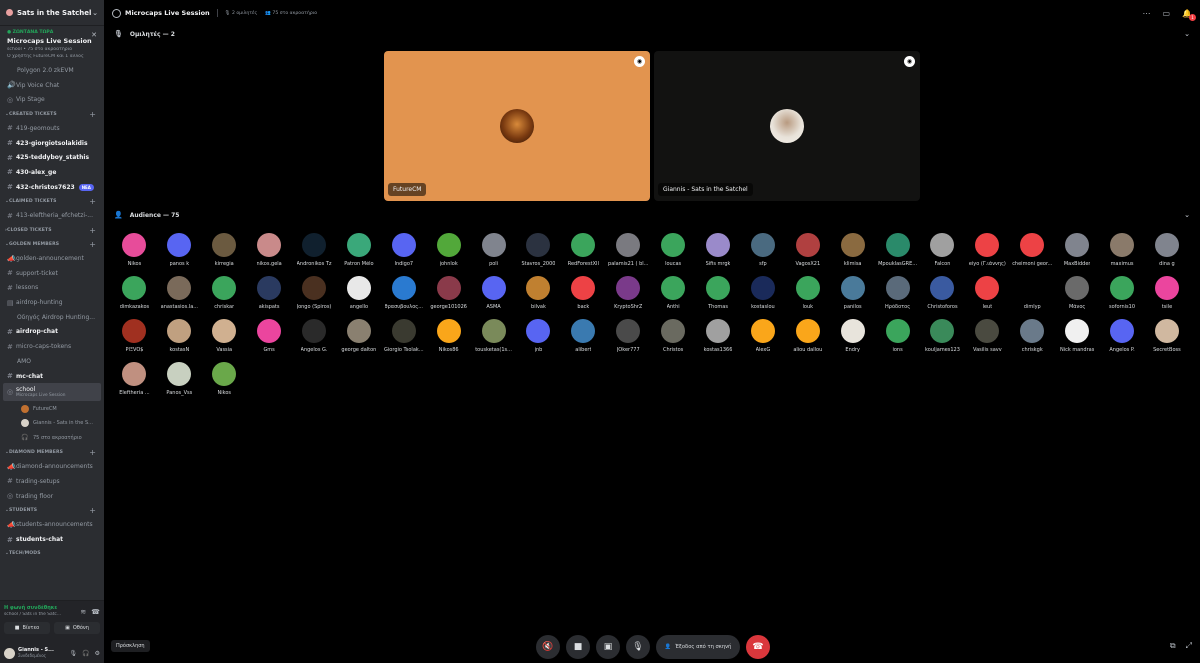 This screenshot has width=1200, height=663. What do you see at coordinates (583, 252) in the screenshot?
I see `audience-member: RedForestXII` at bounding box center [583, 252].